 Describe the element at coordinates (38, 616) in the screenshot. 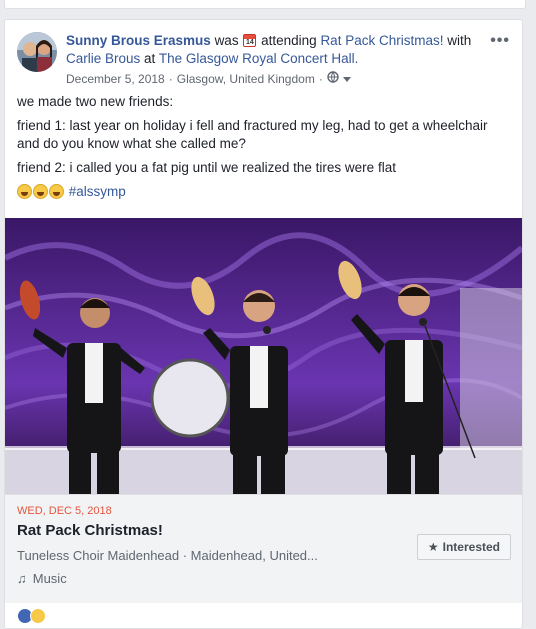

I see `haha-reaction-icon` at that location.